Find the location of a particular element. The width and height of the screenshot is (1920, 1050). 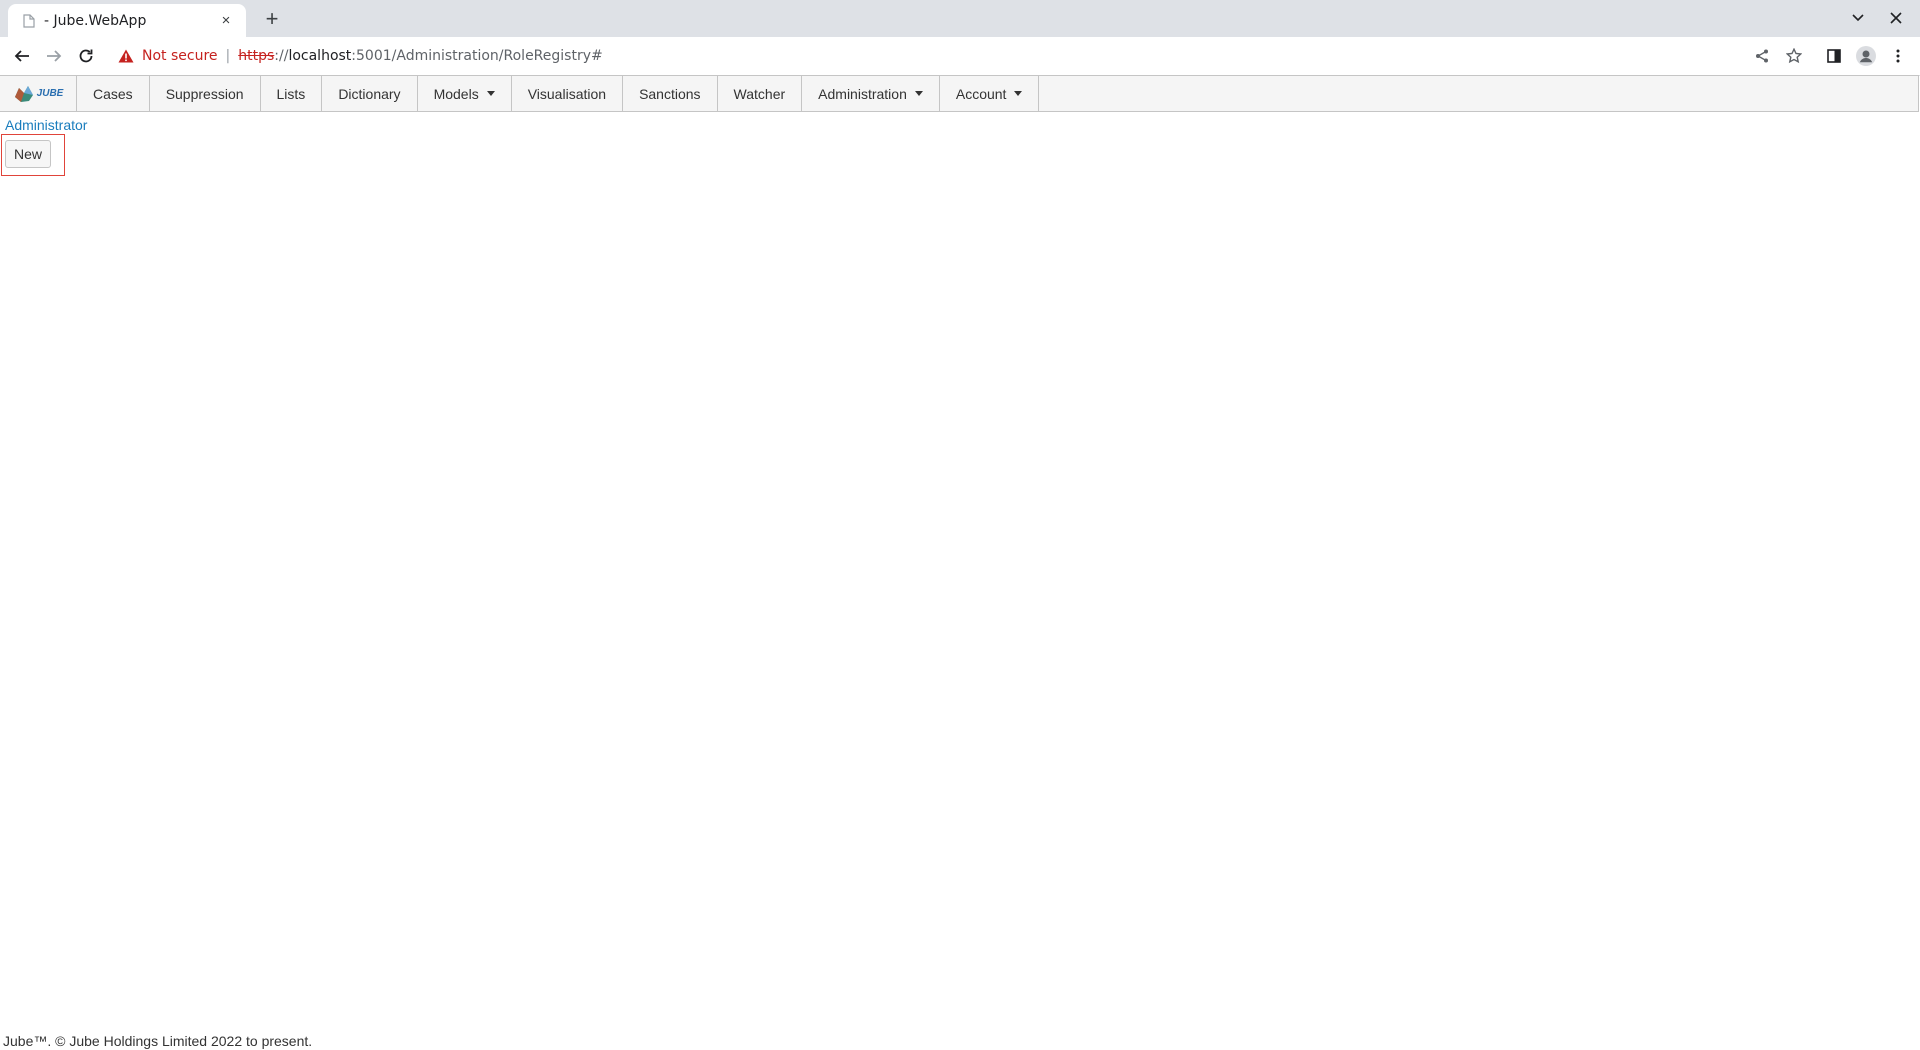

browser-tabstrip: - Jube.WebApp × + is located at coordinates (960, 18).